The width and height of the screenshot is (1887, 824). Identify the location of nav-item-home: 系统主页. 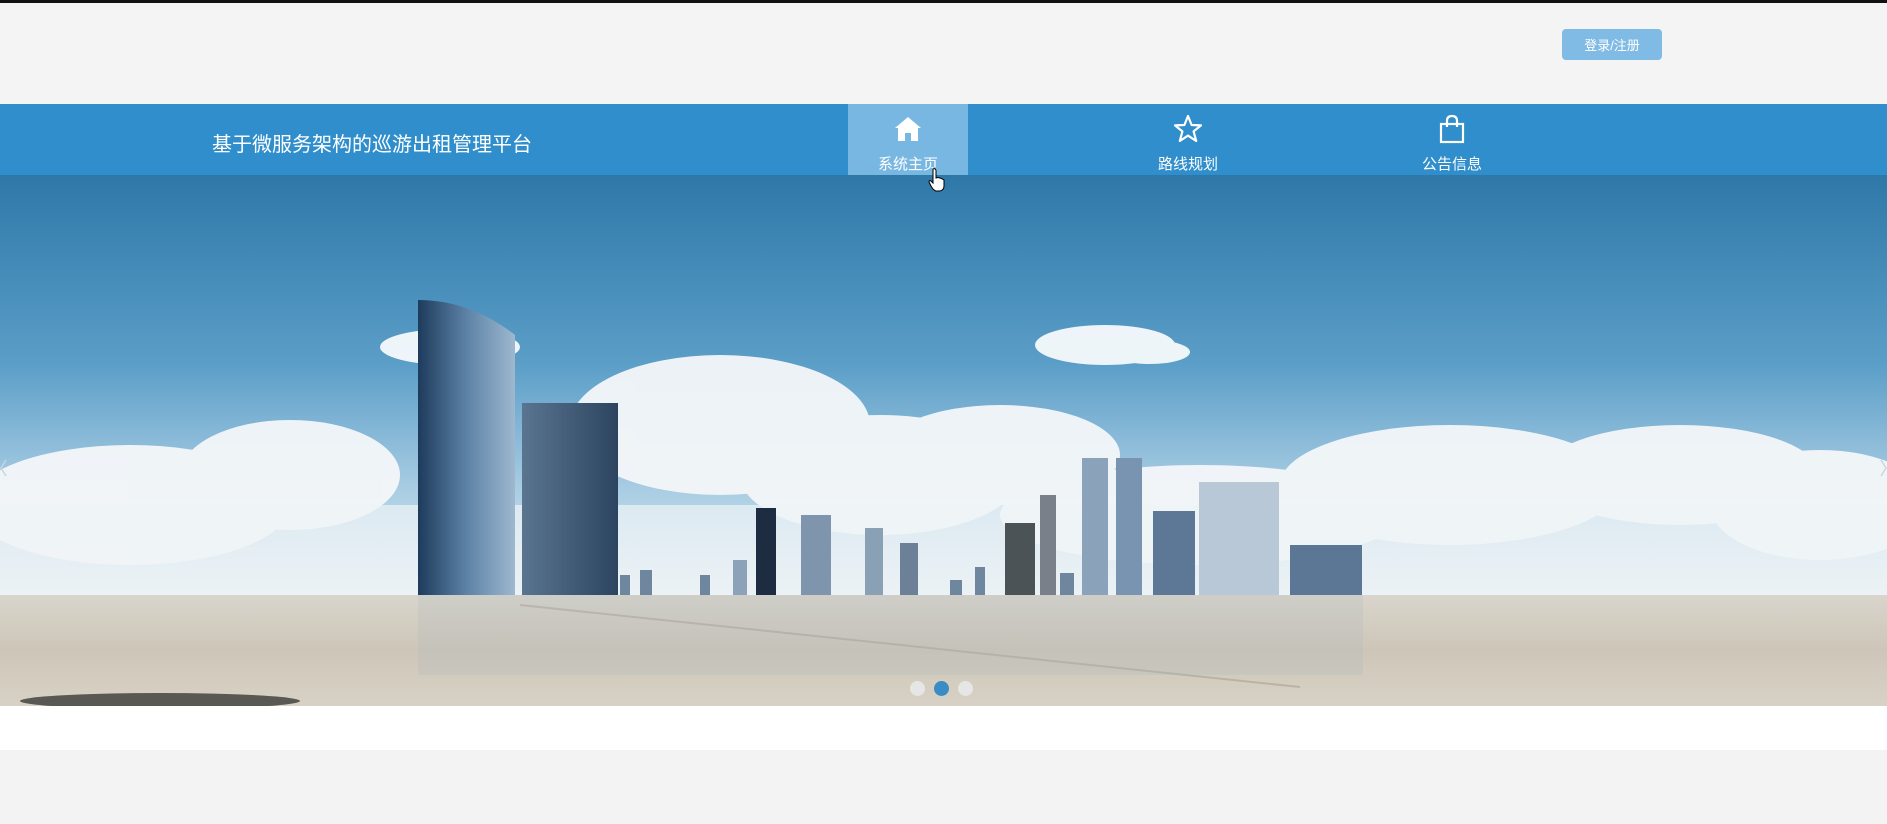
(908, 139).